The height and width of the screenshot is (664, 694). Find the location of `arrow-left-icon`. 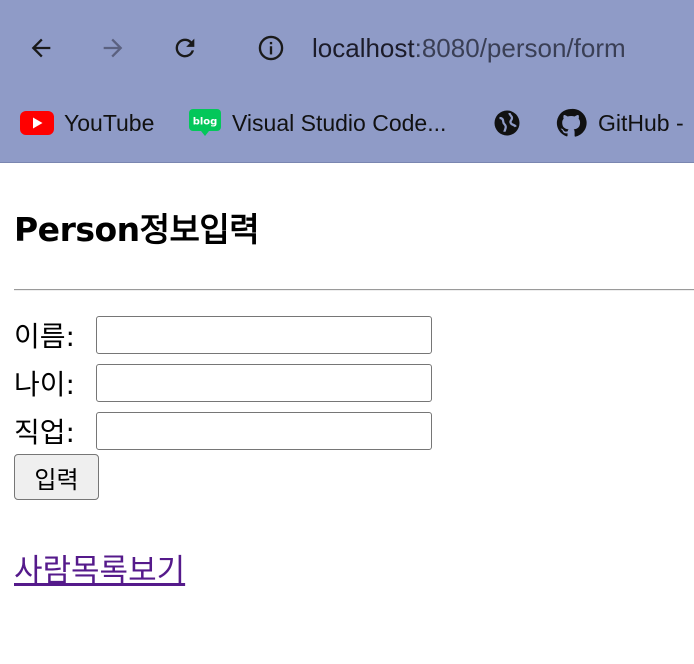

arrow-left-icon is located at coordinates (41, 48).